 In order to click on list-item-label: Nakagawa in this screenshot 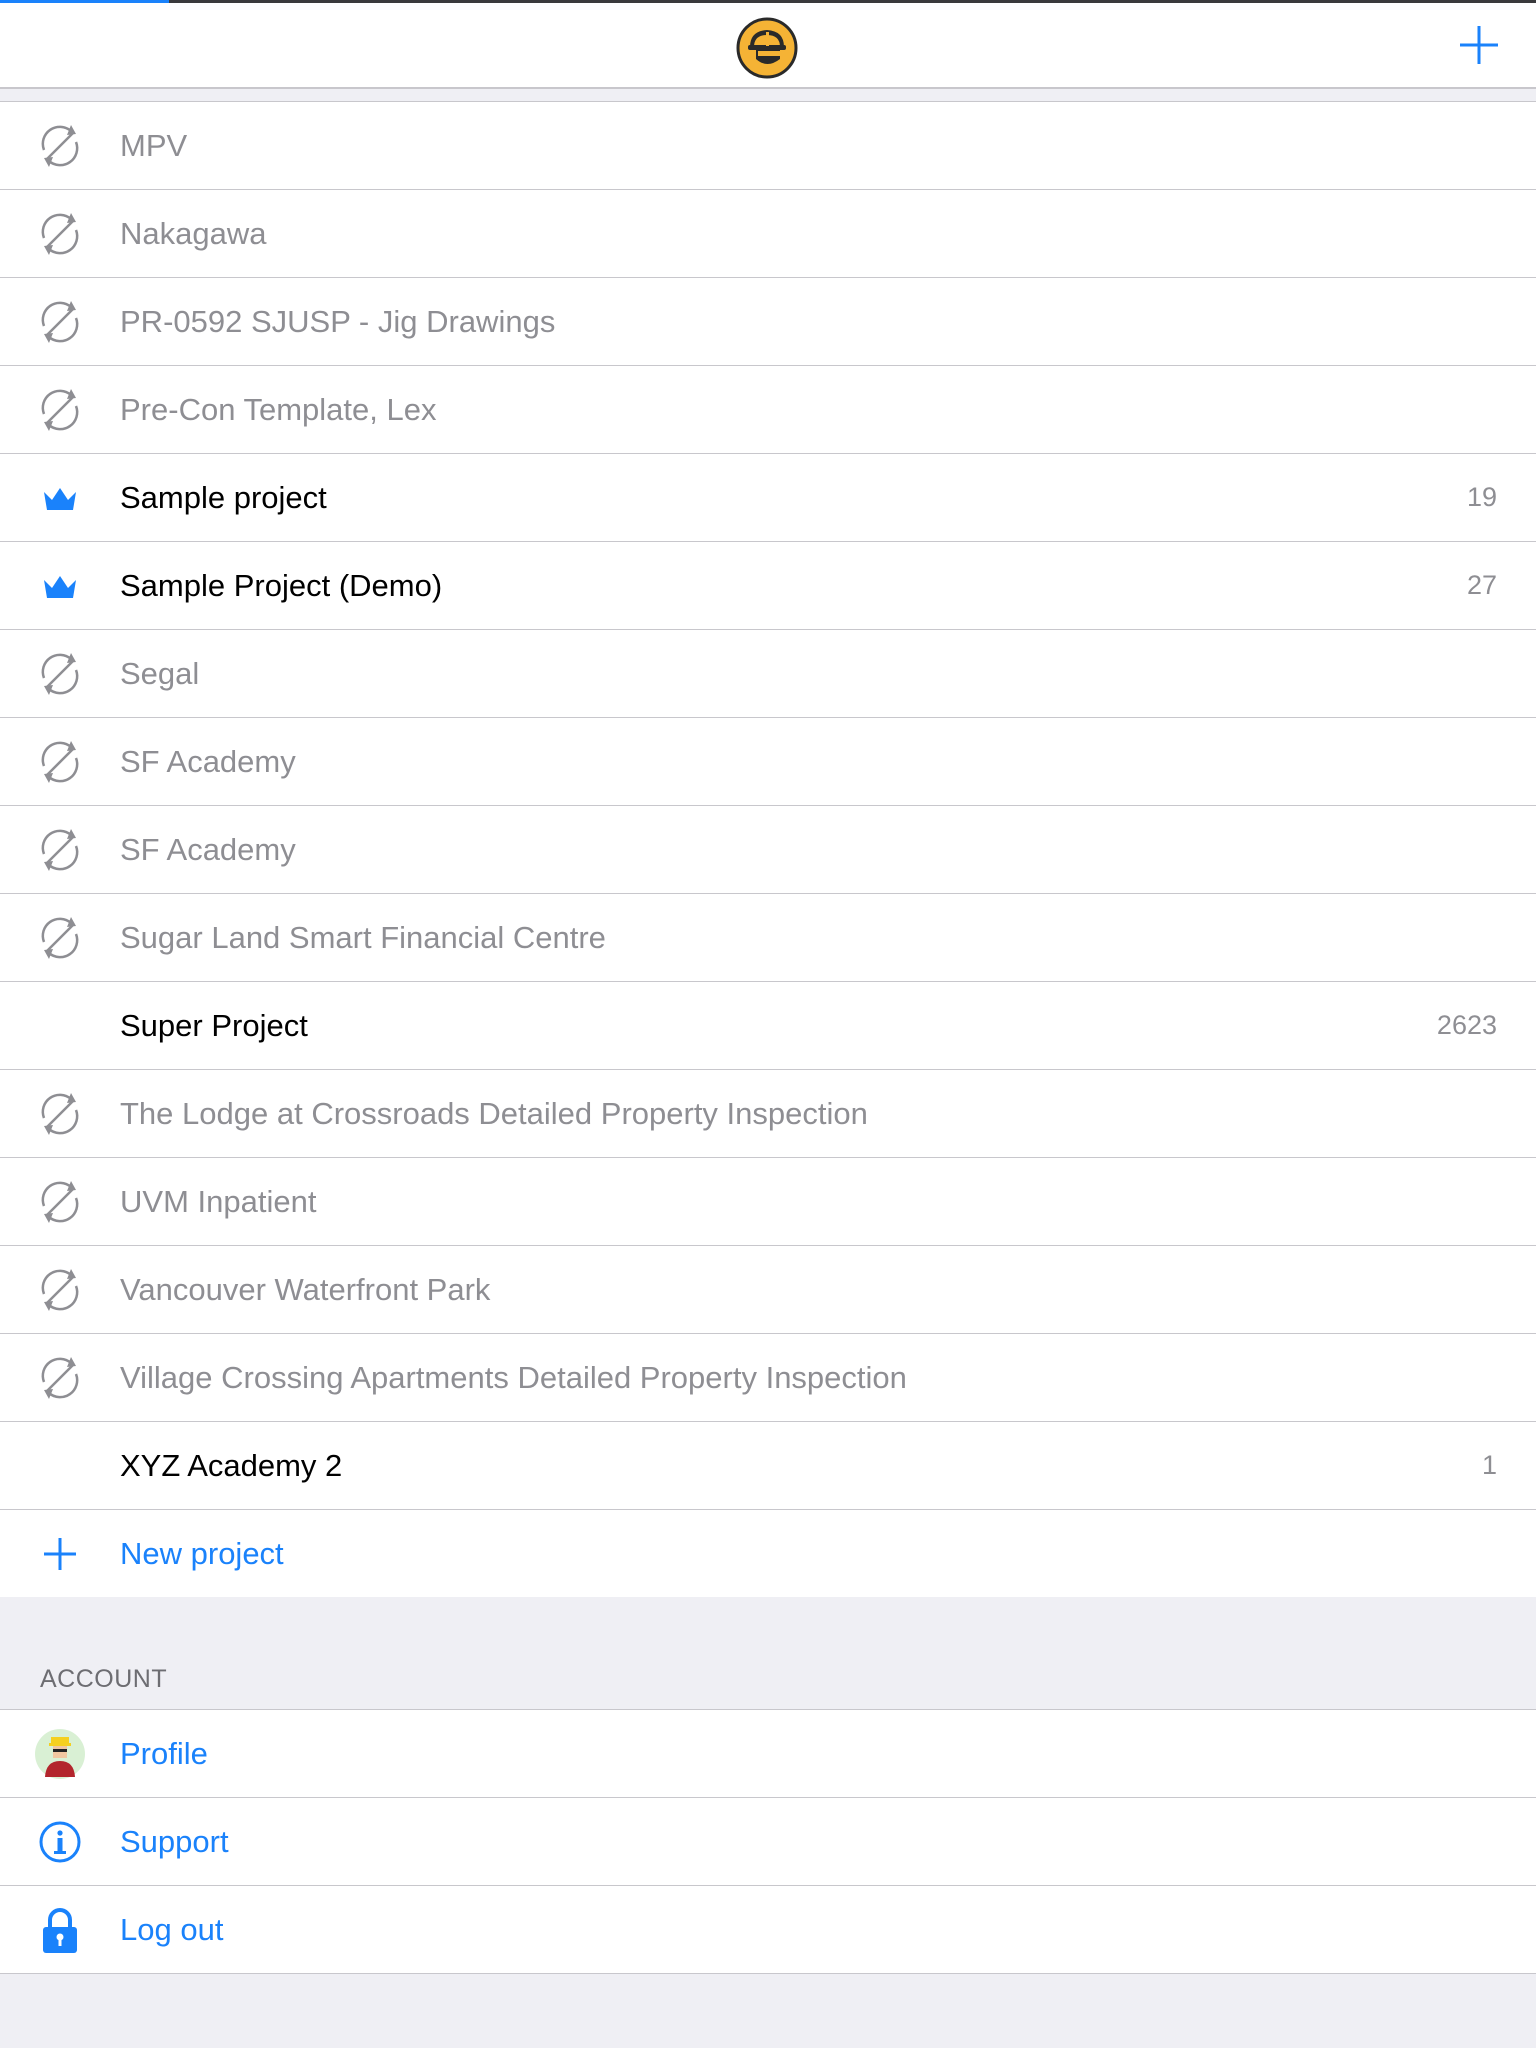, I will do `click(193, 233)`.